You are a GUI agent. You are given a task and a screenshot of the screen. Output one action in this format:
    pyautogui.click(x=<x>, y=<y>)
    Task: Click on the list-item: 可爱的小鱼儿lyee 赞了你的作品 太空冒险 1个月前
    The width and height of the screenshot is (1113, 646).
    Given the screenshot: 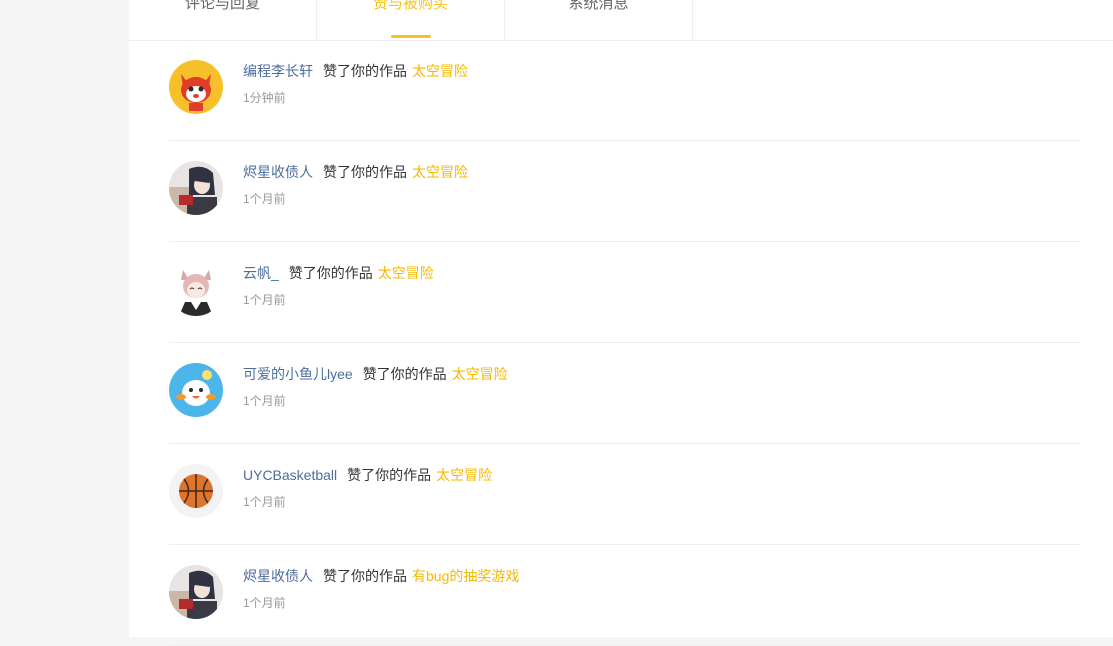 What is the action you would take?
    pyautogui.click(x=624, y=393)
    